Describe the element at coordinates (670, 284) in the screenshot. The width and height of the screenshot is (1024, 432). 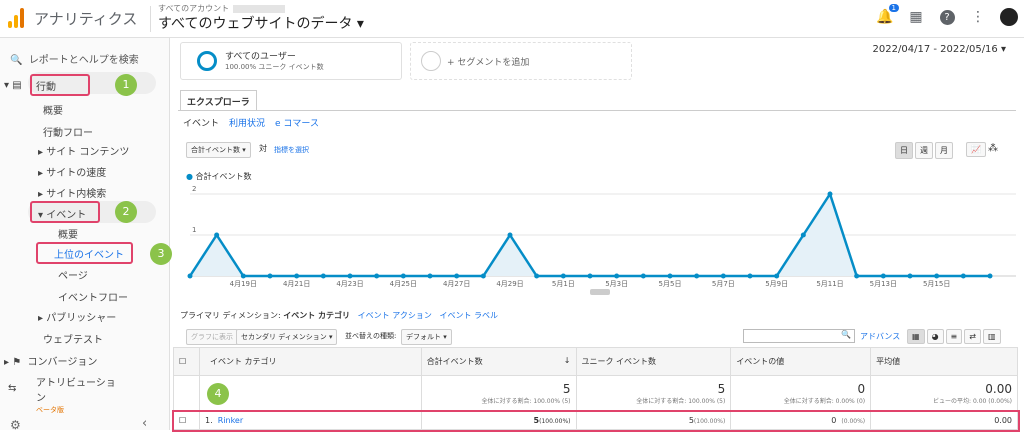
I see `x-tick-label: 5月5日` at that location.